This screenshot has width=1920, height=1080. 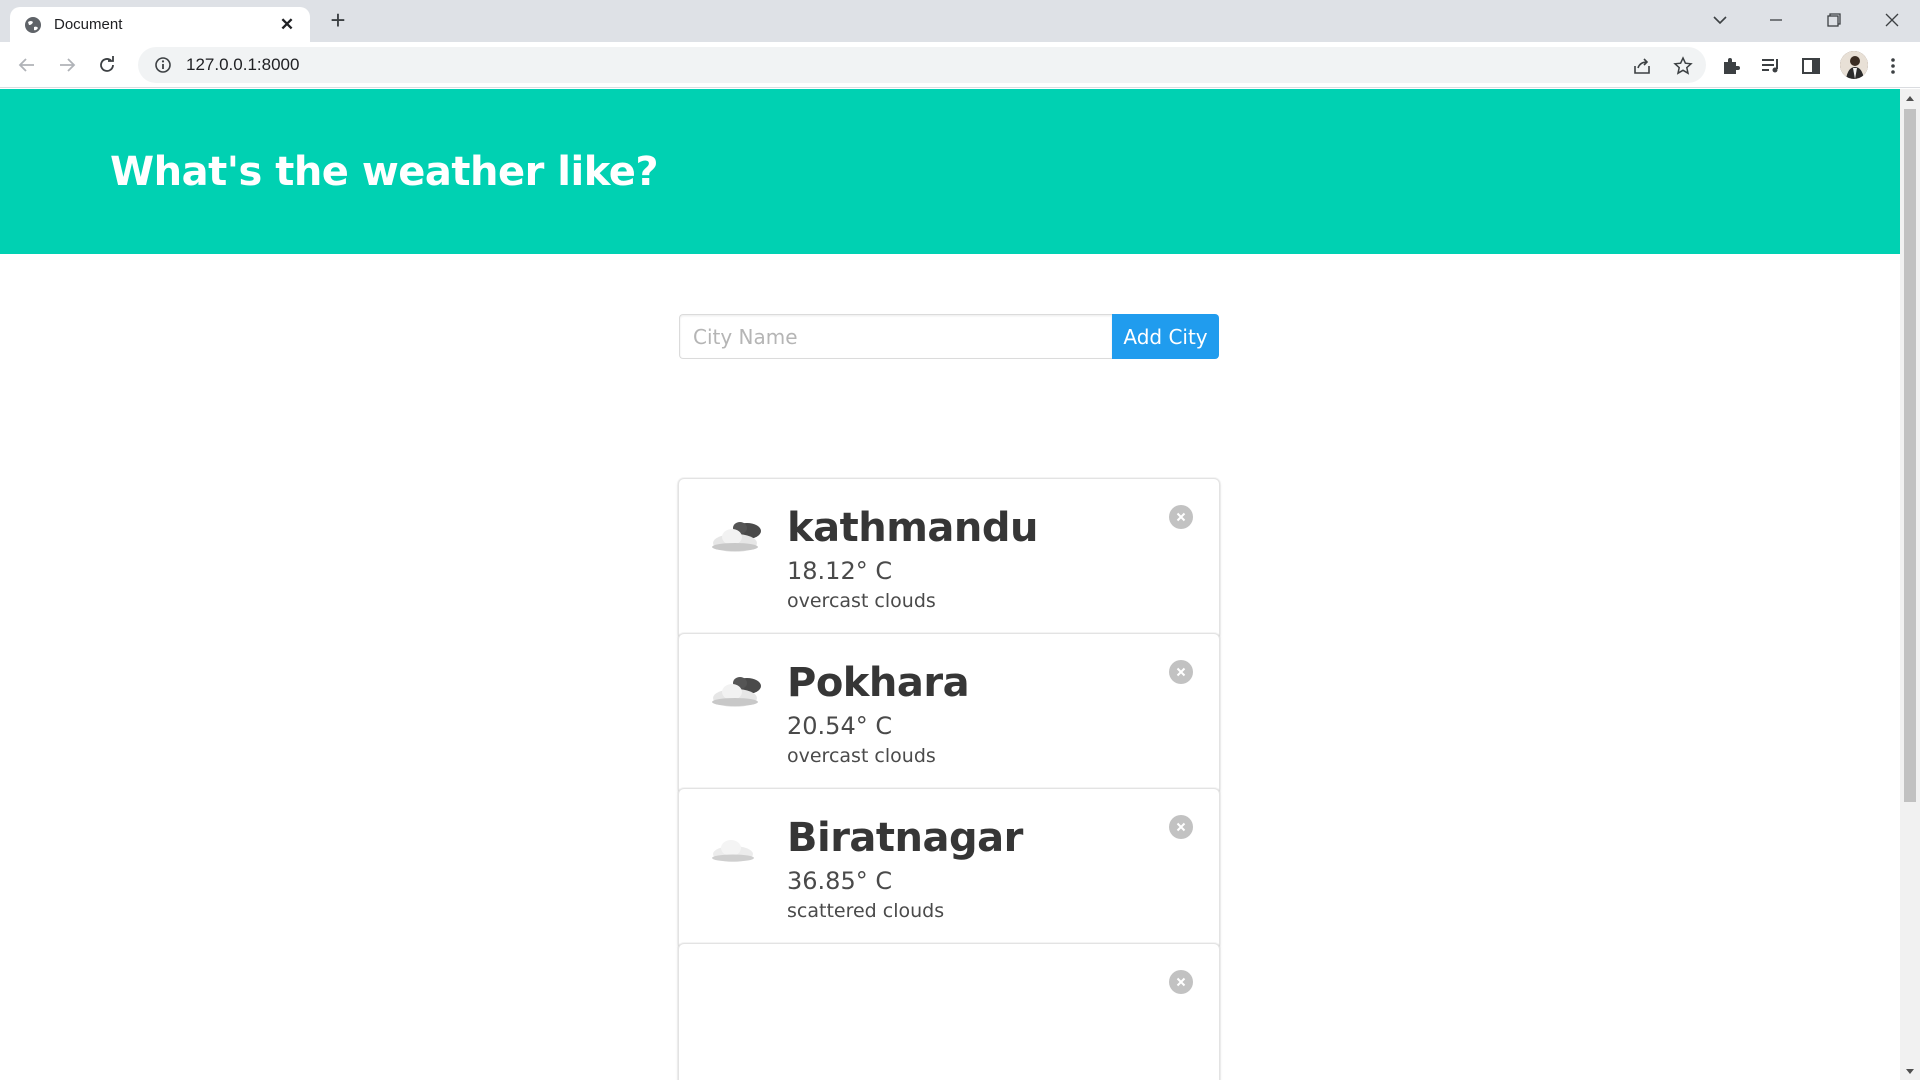 I want to click on arrow-left-icon, so click(x=26, y=65).